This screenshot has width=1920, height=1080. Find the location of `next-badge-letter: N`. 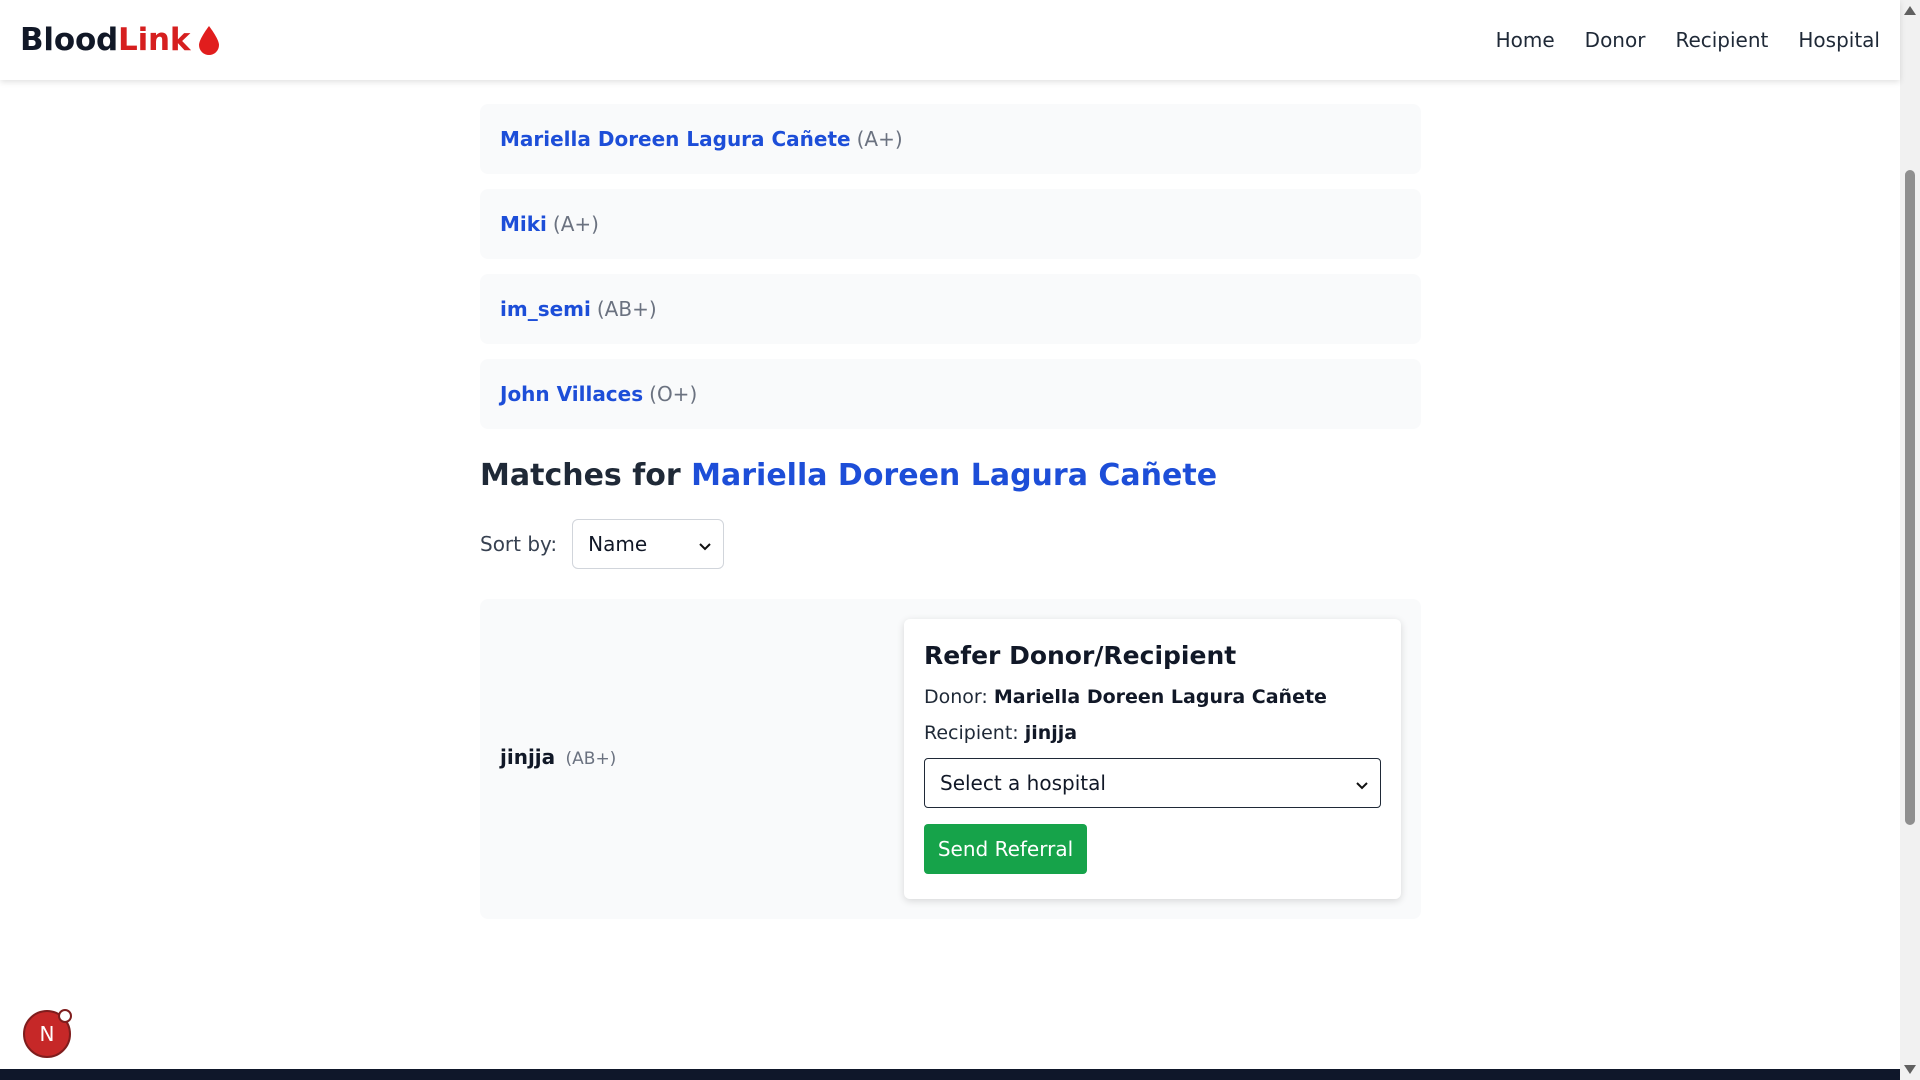

next-badge-letter: N is located at coordinates (47, 1034).